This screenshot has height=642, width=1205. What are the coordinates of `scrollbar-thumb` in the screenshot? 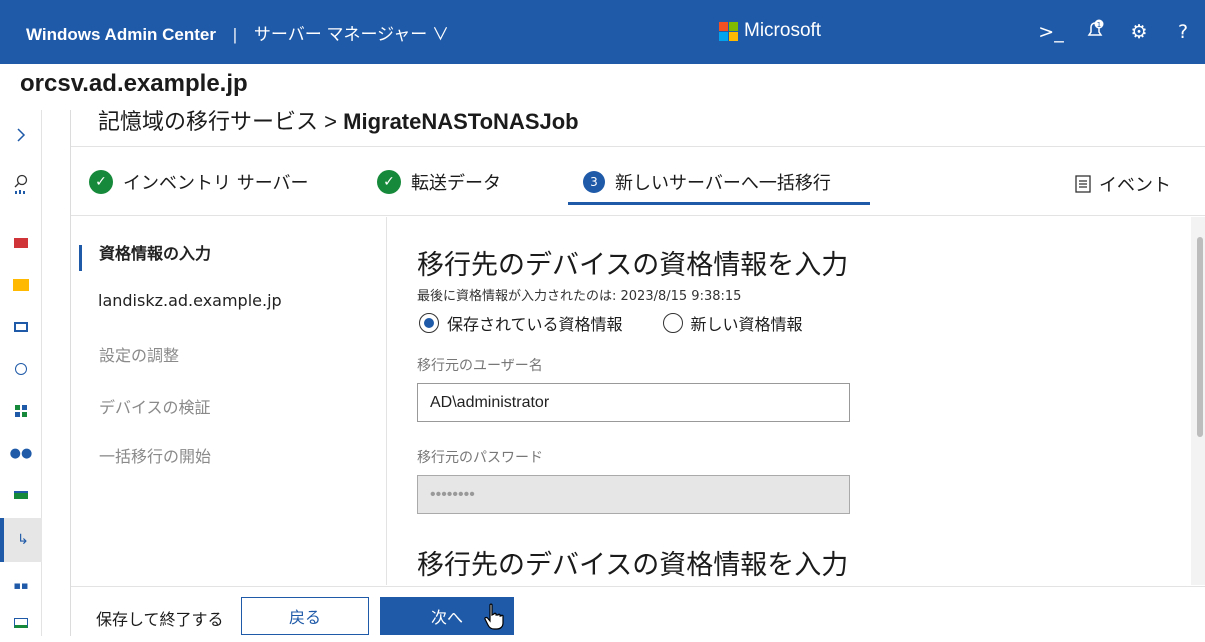 It's located at (1200, 337).